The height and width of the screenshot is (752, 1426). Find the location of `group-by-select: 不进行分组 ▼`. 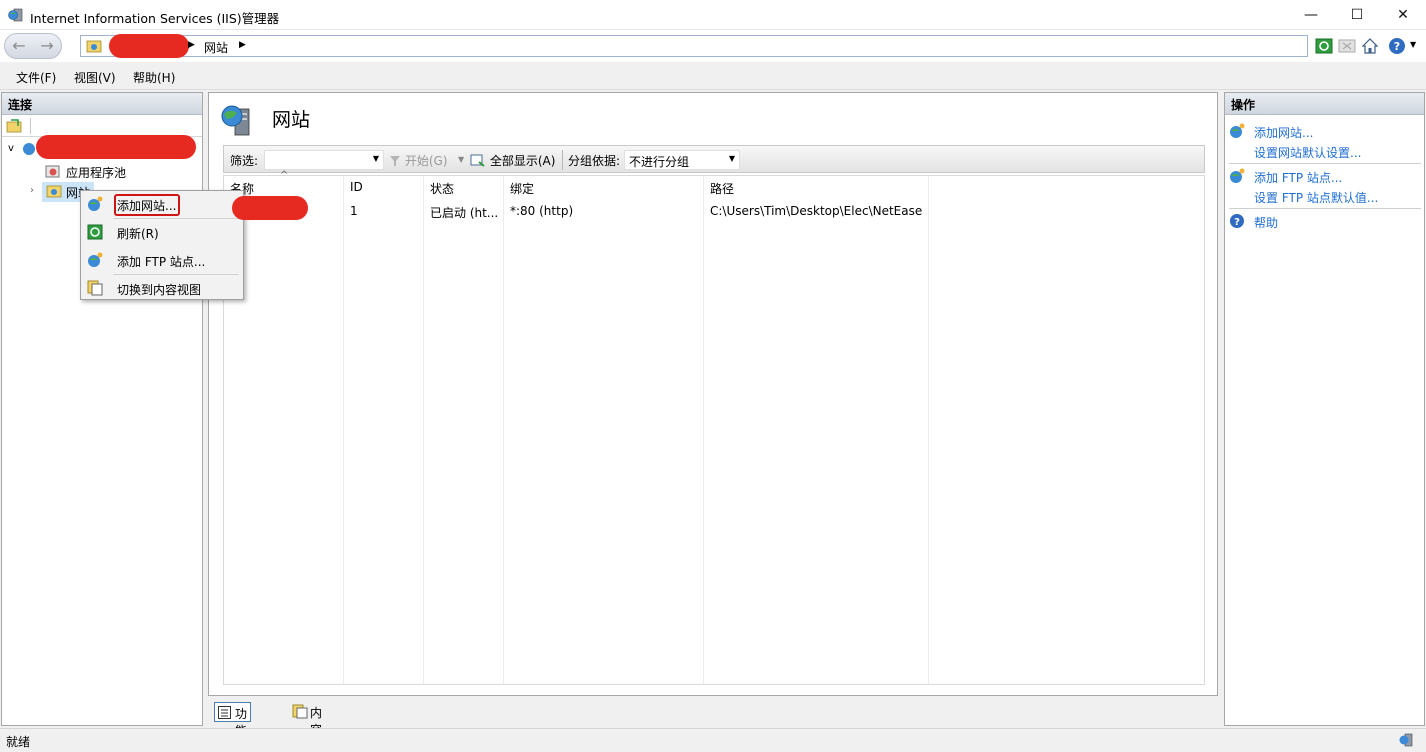

group-by-select: 不进行分组 ▼ is located at coordinates (682, 160).